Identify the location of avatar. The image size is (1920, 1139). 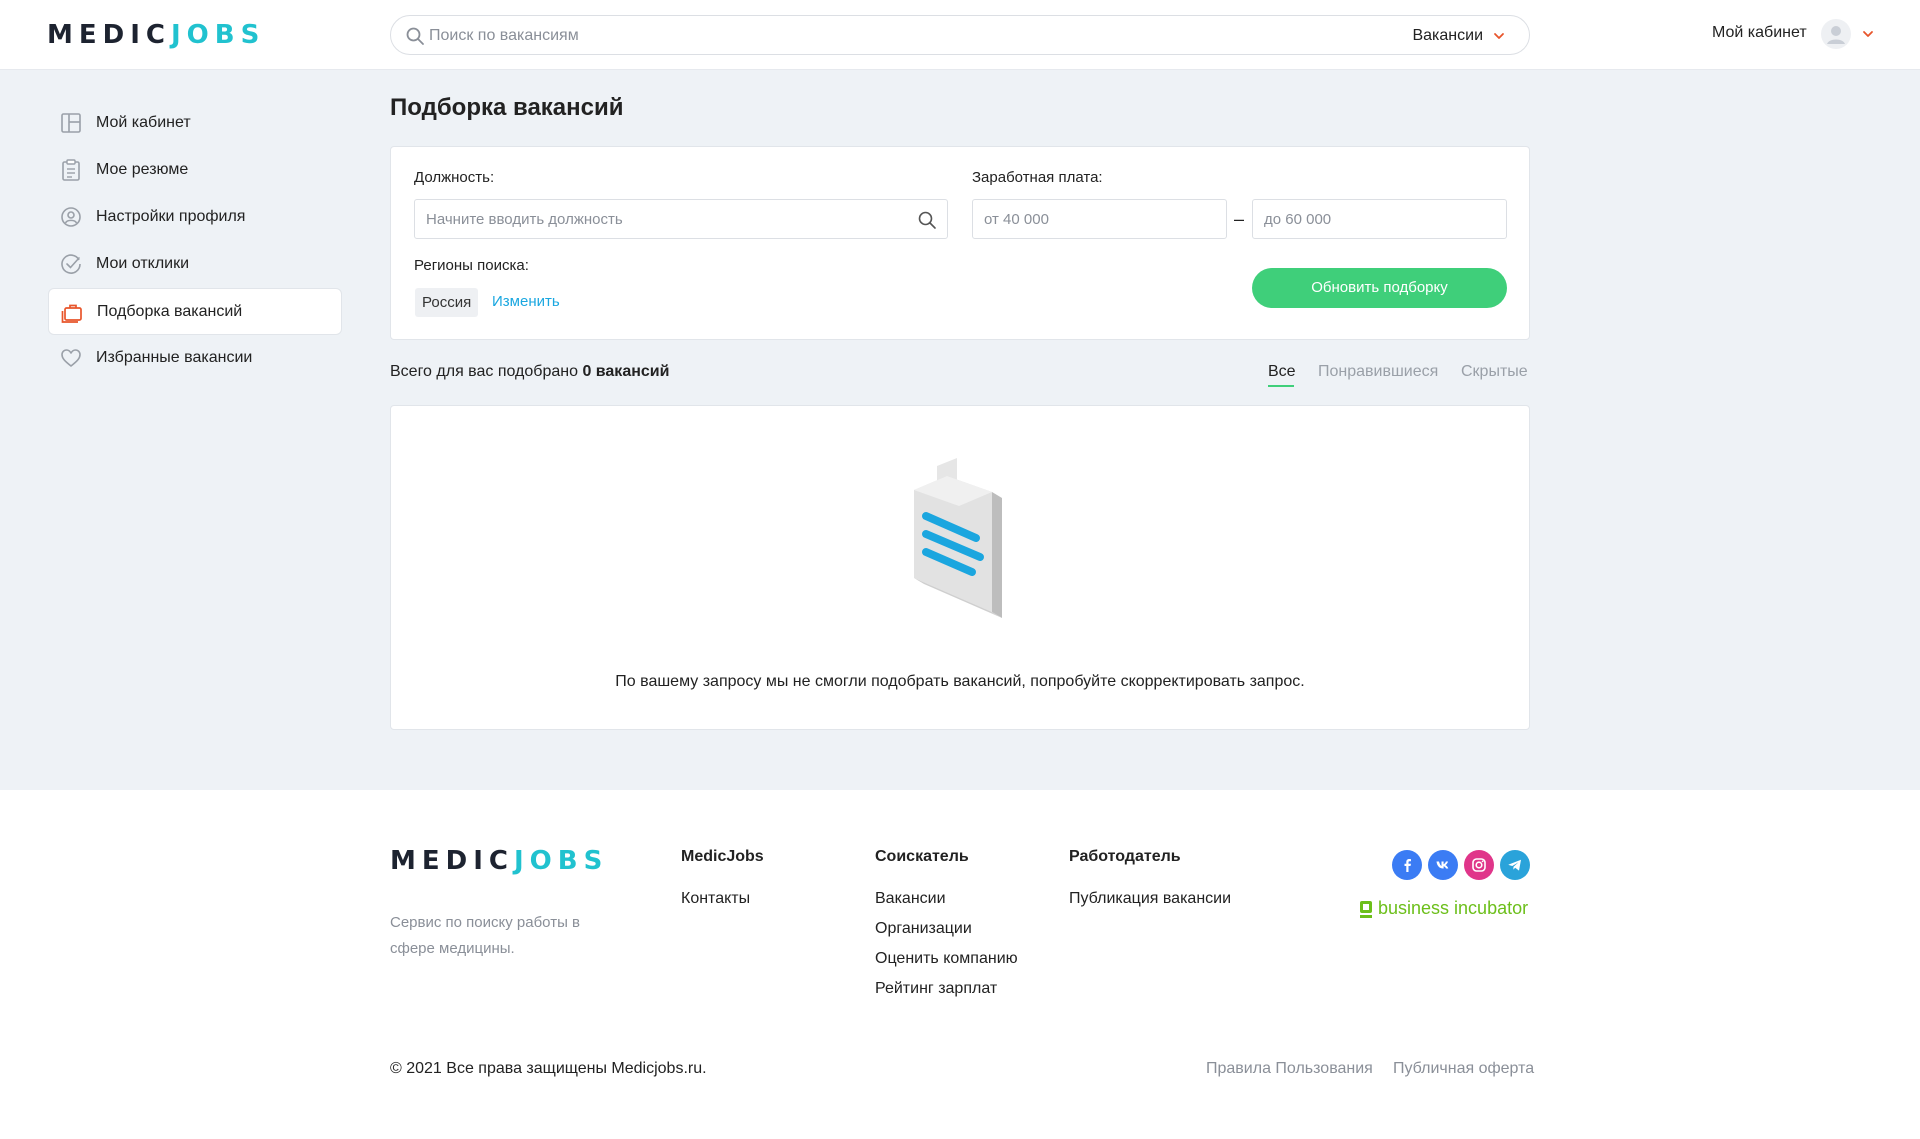
(1836, 34).